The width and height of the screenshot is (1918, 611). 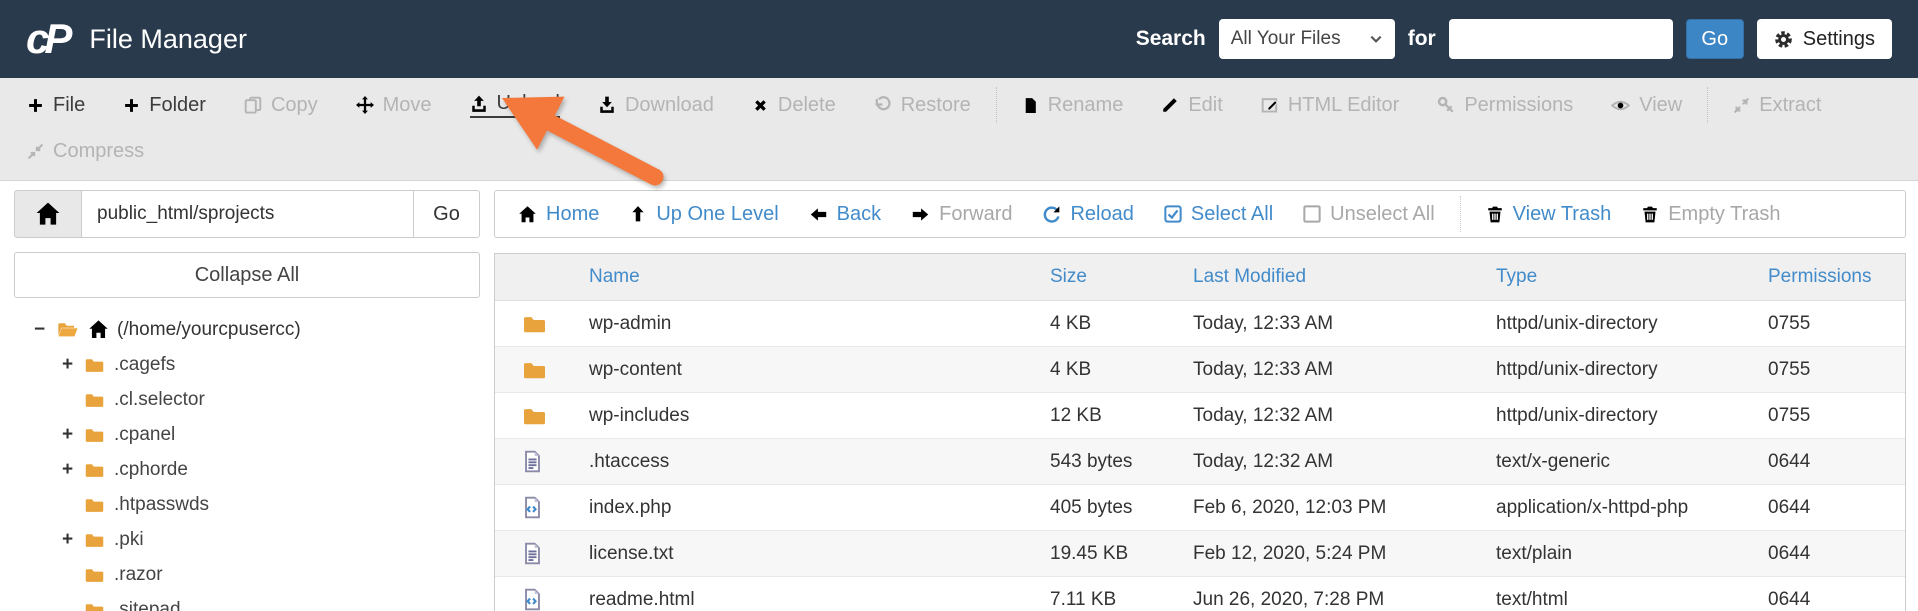 I want to click on toolbar-delete-button: Delete, so click(x=794, y=105).